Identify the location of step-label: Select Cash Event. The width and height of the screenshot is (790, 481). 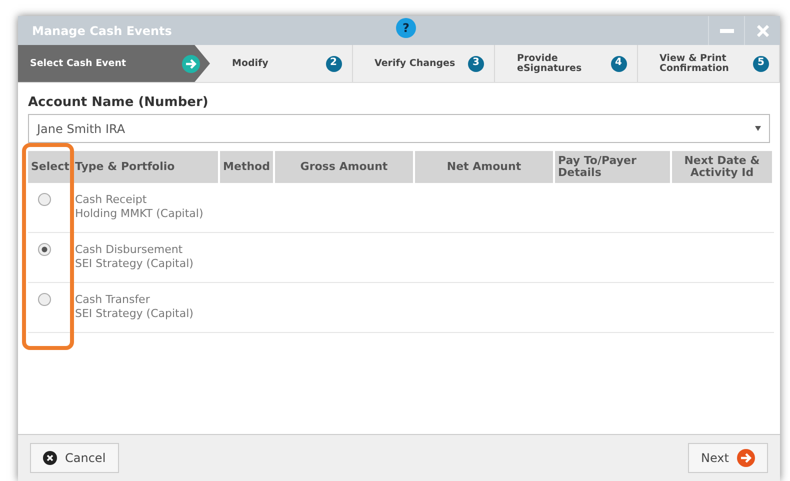
(78, 63).